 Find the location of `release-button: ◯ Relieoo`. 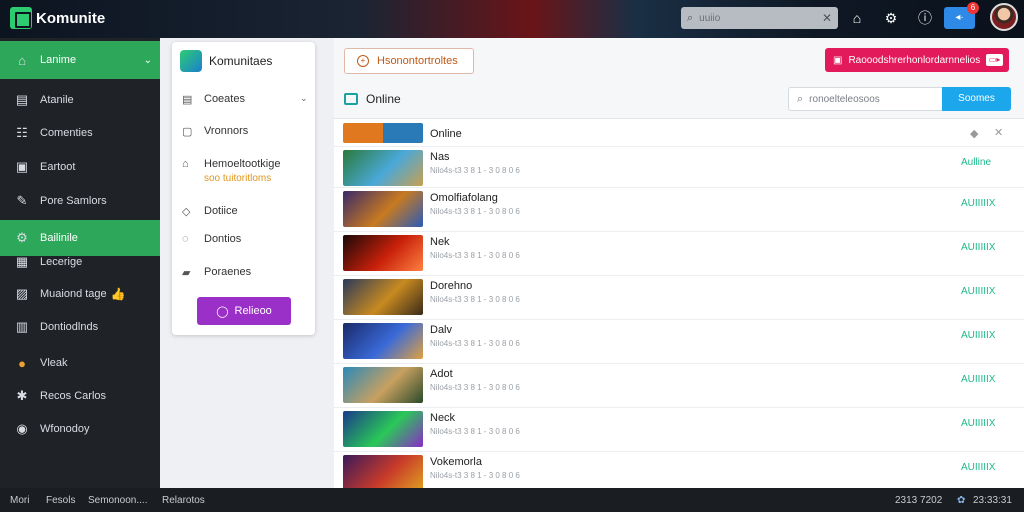

release-button: ◯ Relieoo is located at coordinates (244, 311).